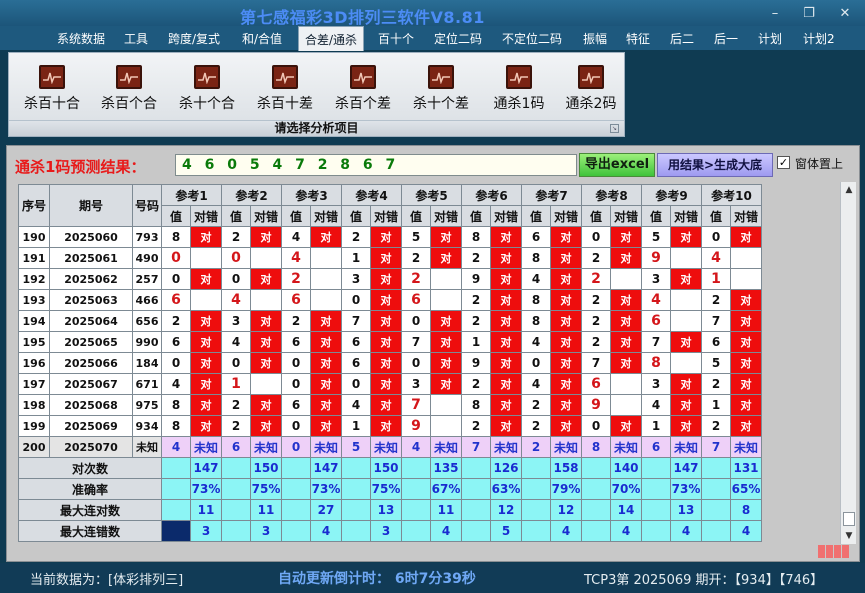 The width and height of the screenshot is (865, 593). Describe the element at coordinates (809, 13) in the screenshot. I see `maximize-button: ❐` at that location.